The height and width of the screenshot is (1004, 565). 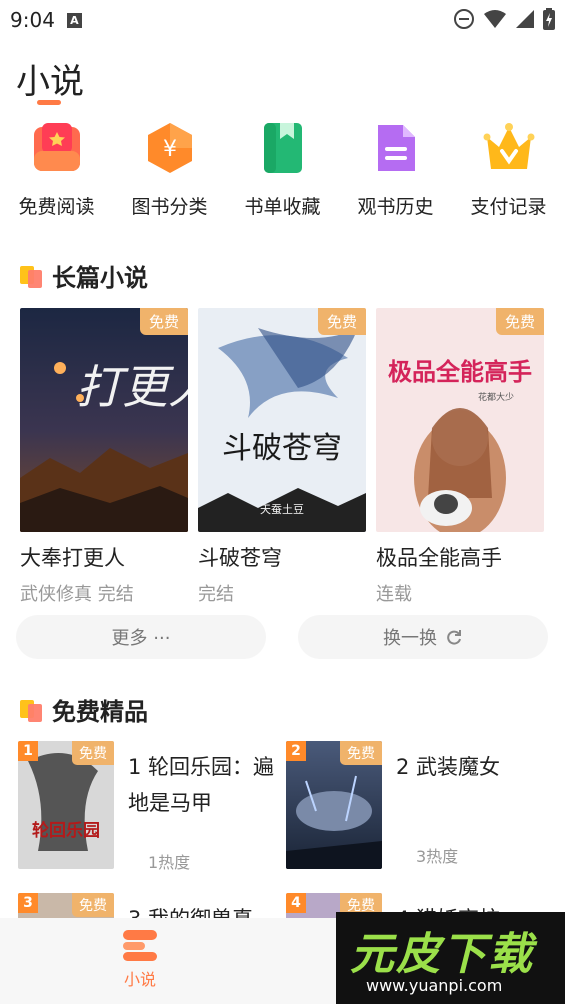 What do you see at coordinates (442, 954) in the screenshot?
I see `watermark-text: 元皮下载` at bounding box center [442, 954].